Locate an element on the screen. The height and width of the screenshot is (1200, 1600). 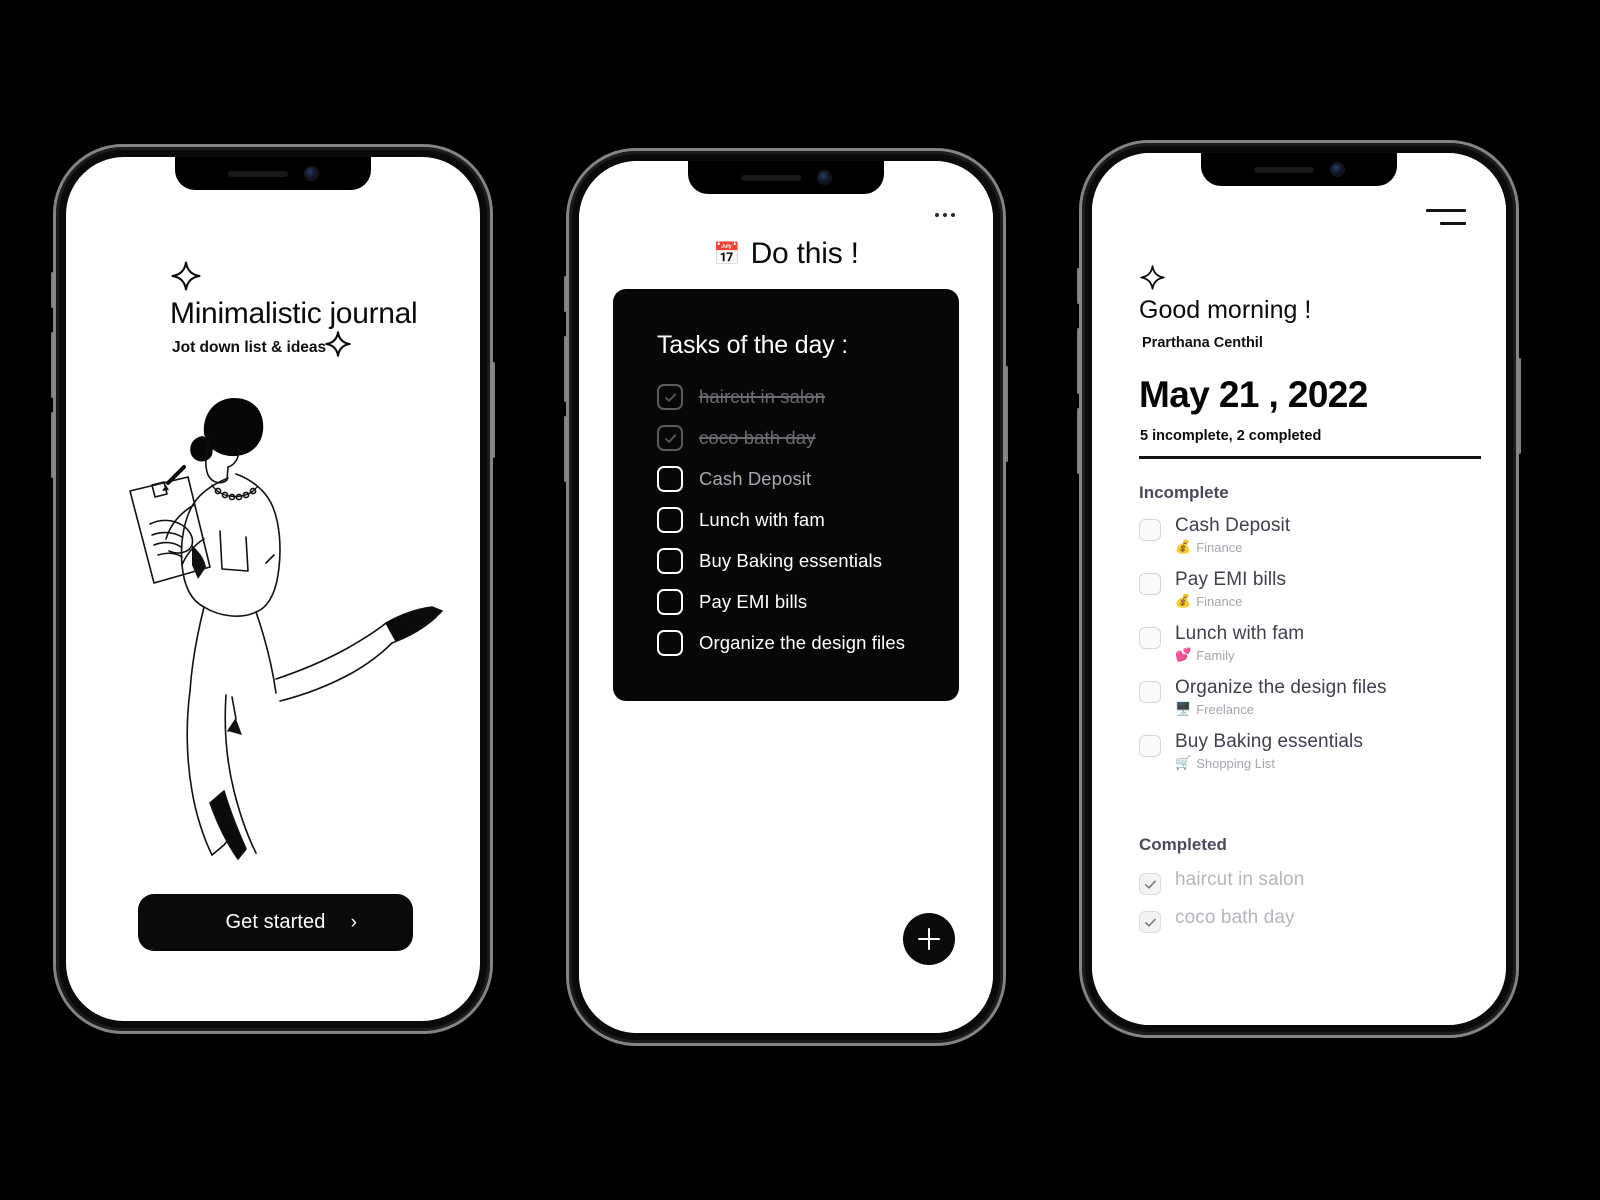
plus-icon is located at coordinates (929, 939).